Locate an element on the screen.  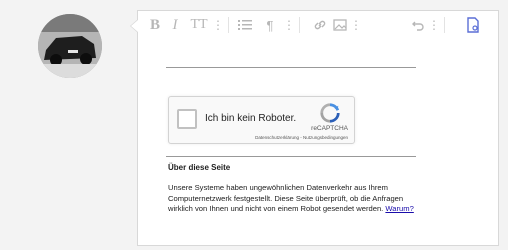
image-button is located at coordinates (340, 25).